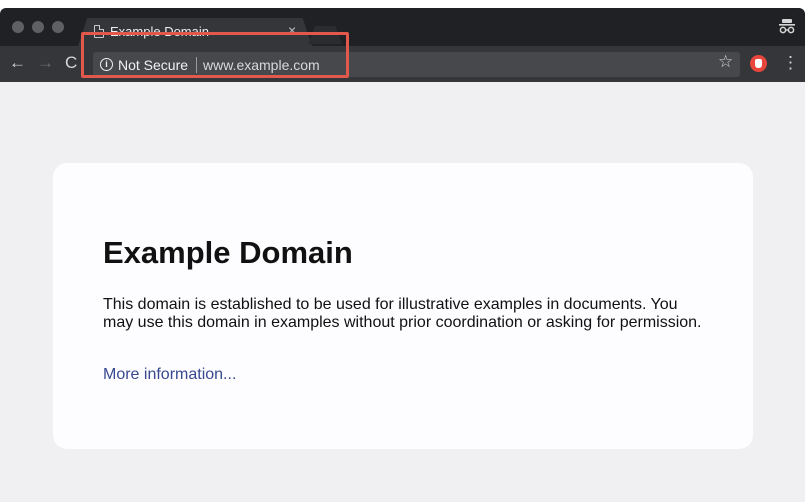 This screenshot has height=502, width=805. Describe the element at coordinates (725, 62) in the screenshot. I see `bookmark-star-icon: ☆` at that location.